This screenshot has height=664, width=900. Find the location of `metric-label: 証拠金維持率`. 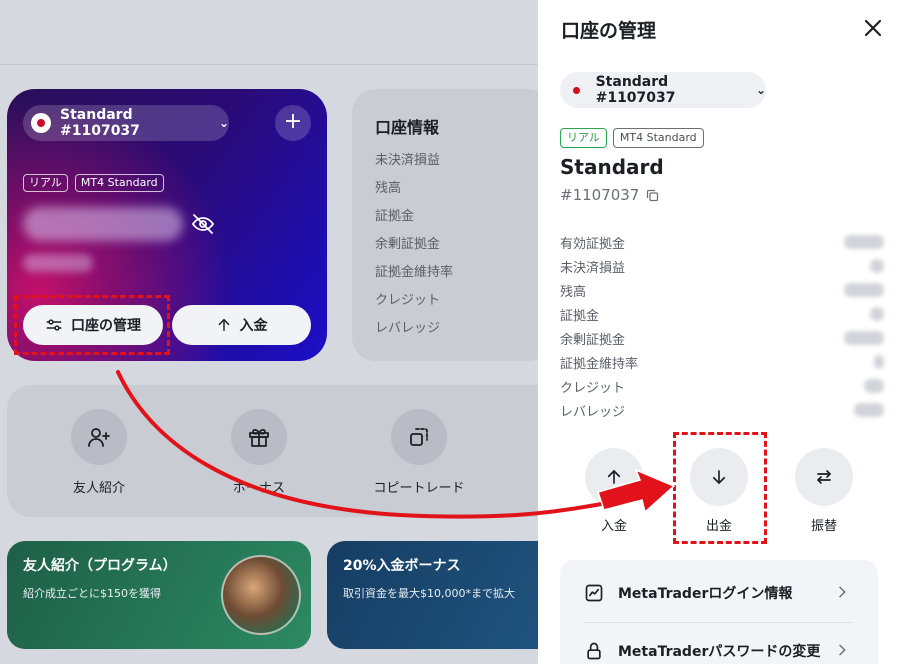

metric-label: 証拠金維持率 is located at coordinates (599, 364).